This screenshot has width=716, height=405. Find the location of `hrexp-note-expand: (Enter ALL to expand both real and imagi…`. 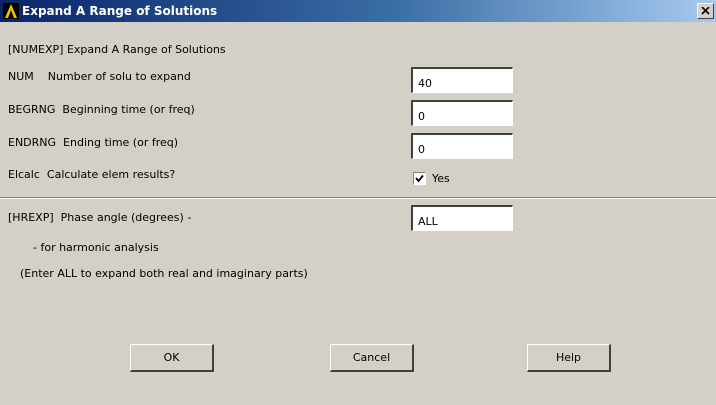

hrexp-note-expand: (Enter ALL to expand both real and imagi… is located at coordinates (164, 273).